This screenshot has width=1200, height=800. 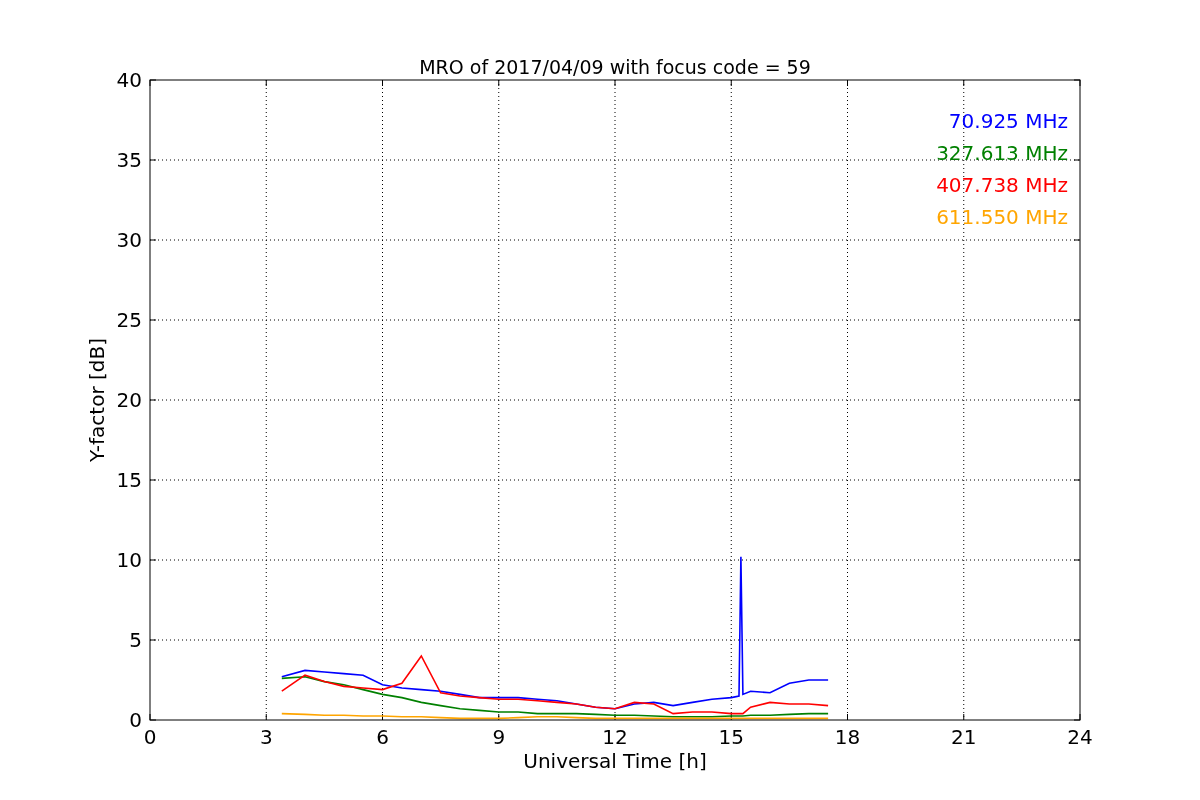 I want to click on x-tick-label: 24, so click(x=1080, y=737).